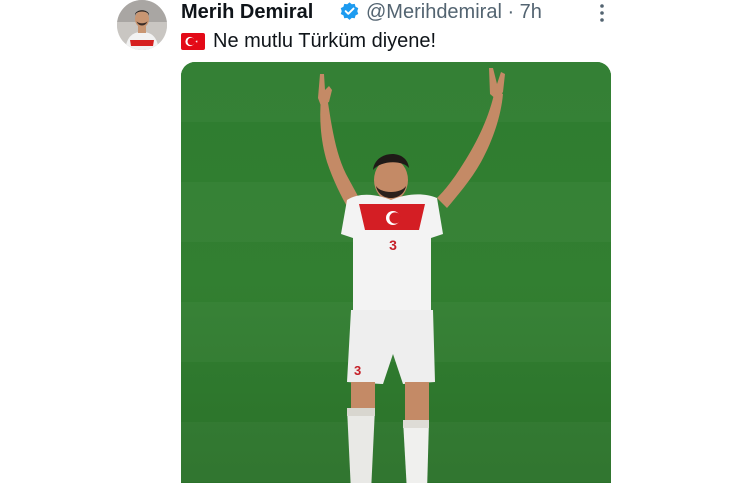  Describe the element at coordinates (393, 245) in the screenshot. I see `jersey-number: 3` at that location.